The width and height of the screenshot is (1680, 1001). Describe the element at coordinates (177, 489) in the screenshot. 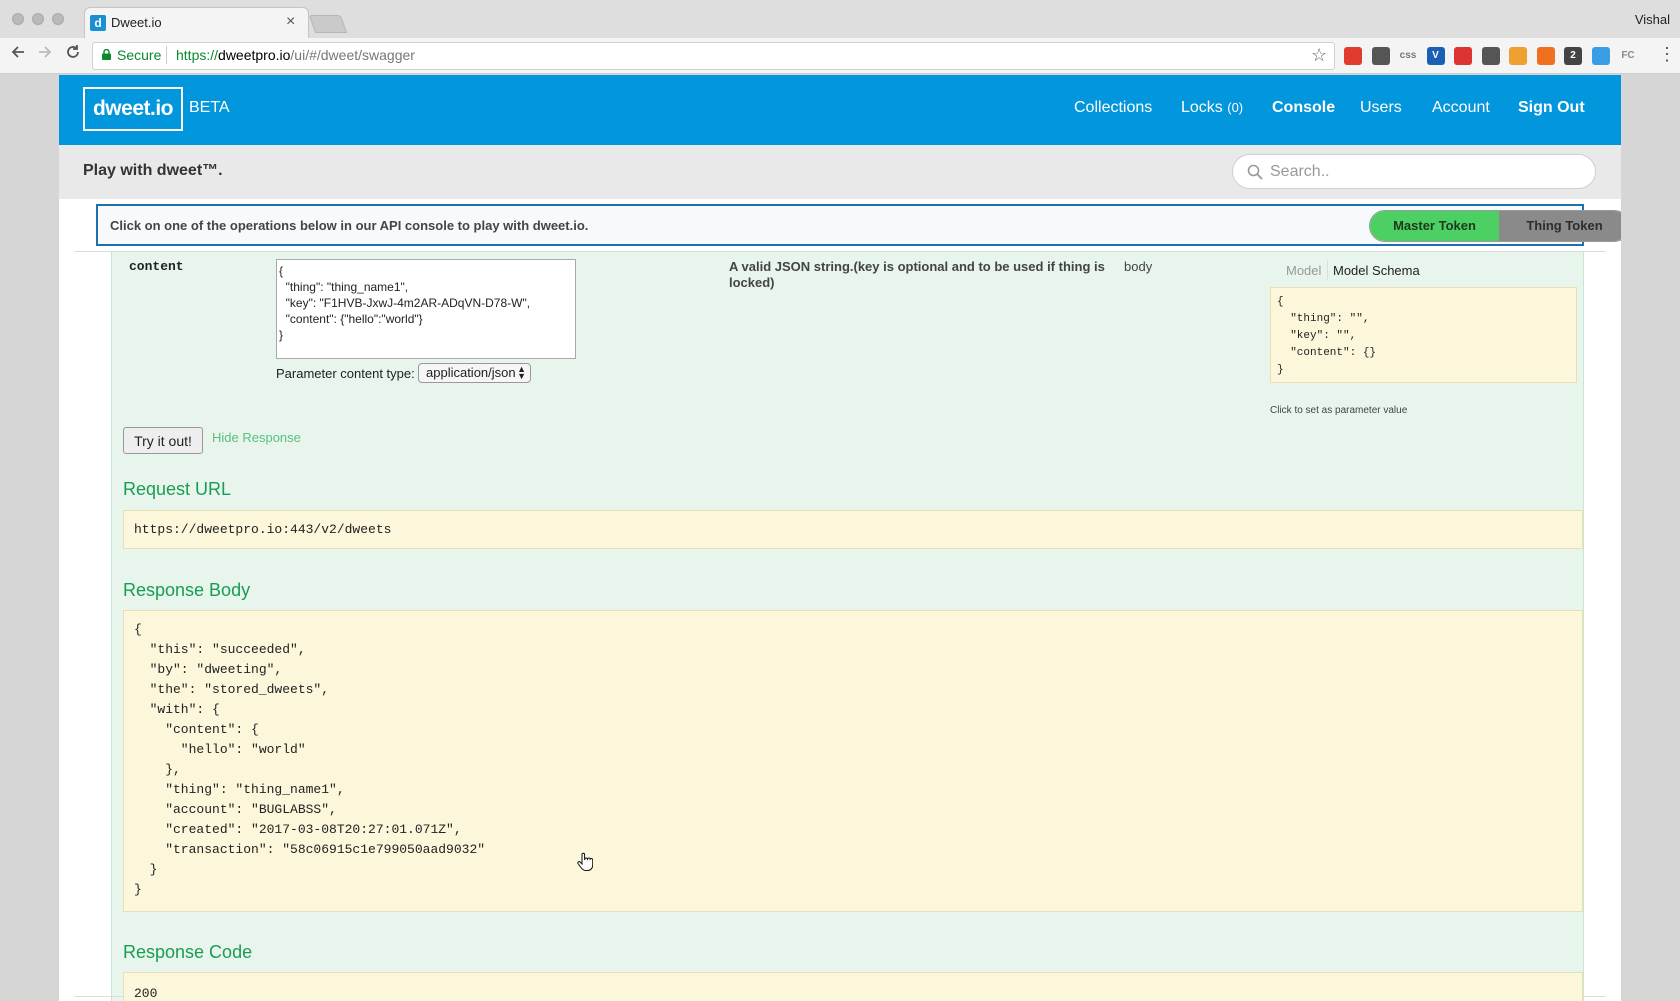

I see `request-url-title: Request URL` at that location.